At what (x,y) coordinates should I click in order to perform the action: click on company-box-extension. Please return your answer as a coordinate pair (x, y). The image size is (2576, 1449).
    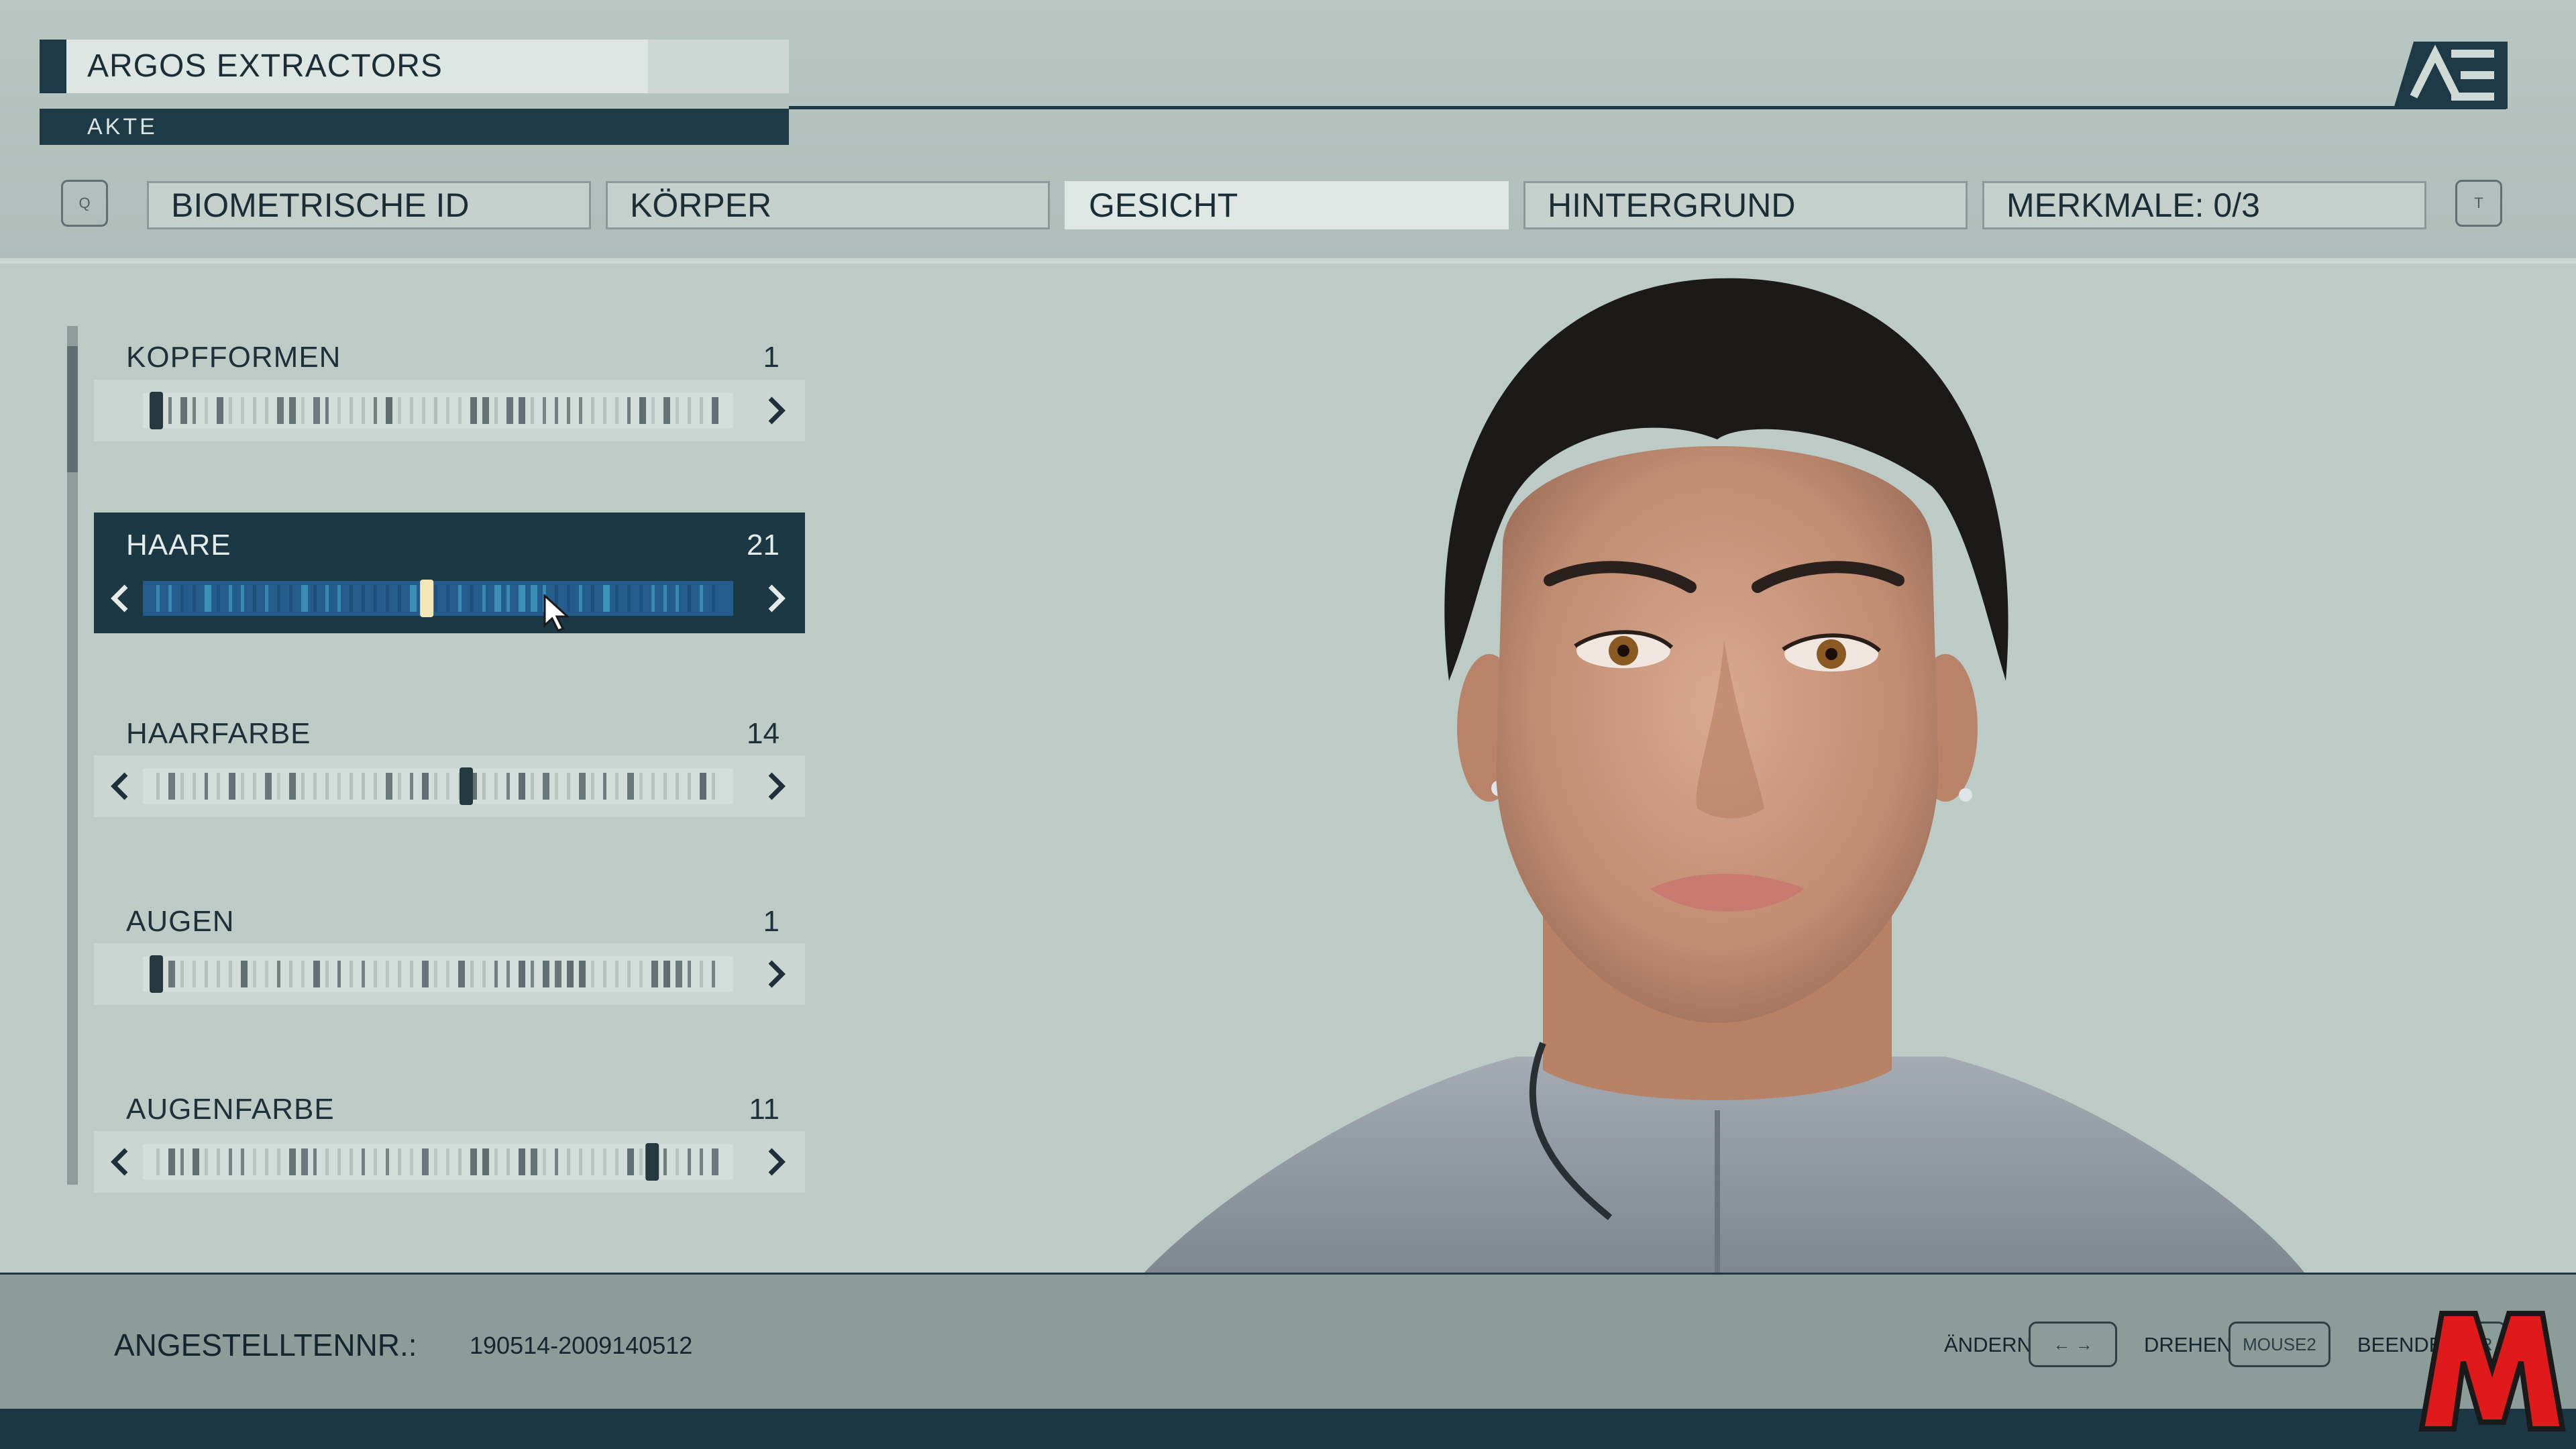
    Looking at the image, I should click on (718, 66).